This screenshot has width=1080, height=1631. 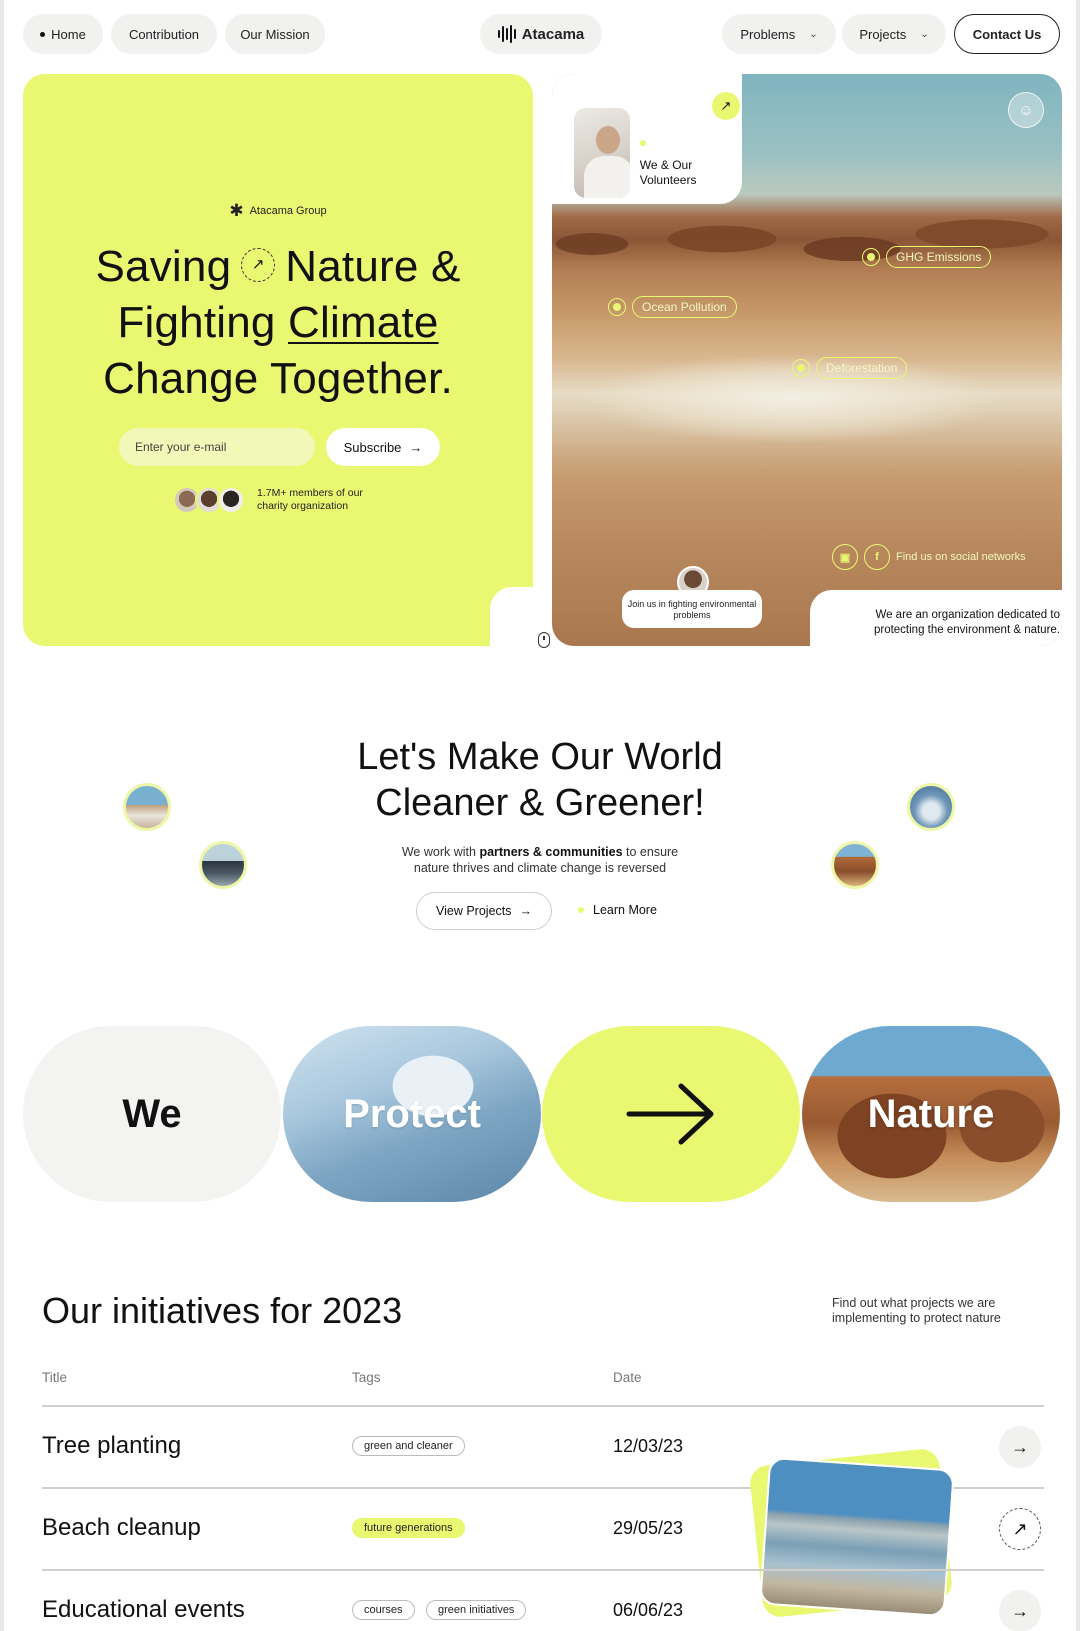 I want to click on hotspot-label: GHG Emissions, so click(x=939, y=257).